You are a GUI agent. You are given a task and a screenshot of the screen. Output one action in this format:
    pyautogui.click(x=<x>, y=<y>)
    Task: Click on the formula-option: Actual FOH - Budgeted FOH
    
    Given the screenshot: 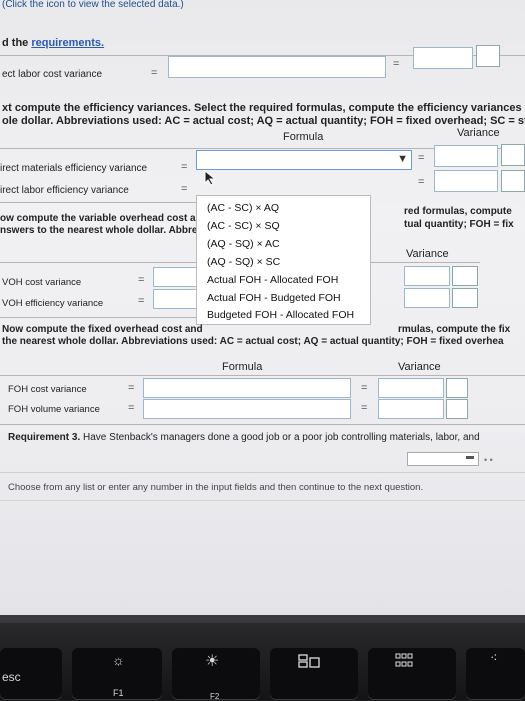 What is the action you would take?
    pyautogui.click(x=274, y=298)
    